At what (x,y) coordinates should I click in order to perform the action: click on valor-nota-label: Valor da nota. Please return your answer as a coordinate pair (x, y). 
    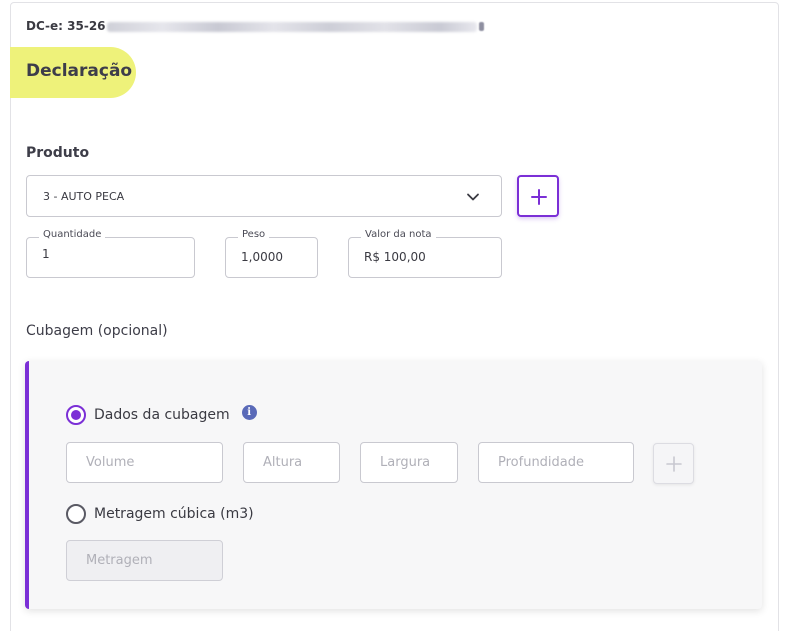
    Looking at the image, I should click on (398, 234).